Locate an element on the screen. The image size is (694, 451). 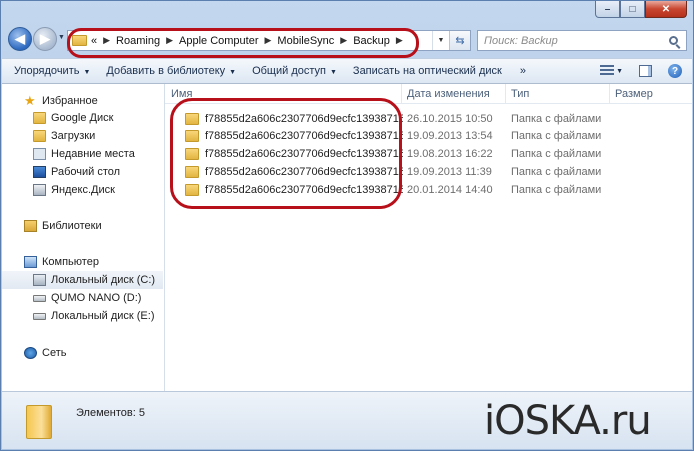
view-options-icon is located at coordinates (607, 71).